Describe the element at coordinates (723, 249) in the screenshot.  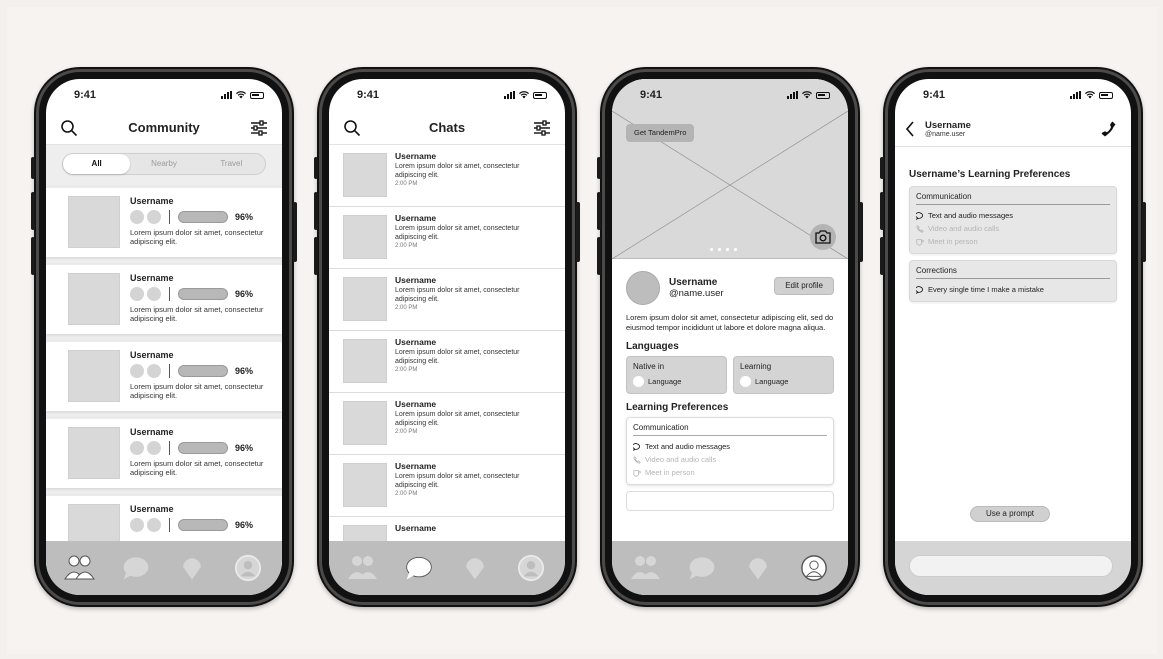
I see `carousel-dots` at that location.